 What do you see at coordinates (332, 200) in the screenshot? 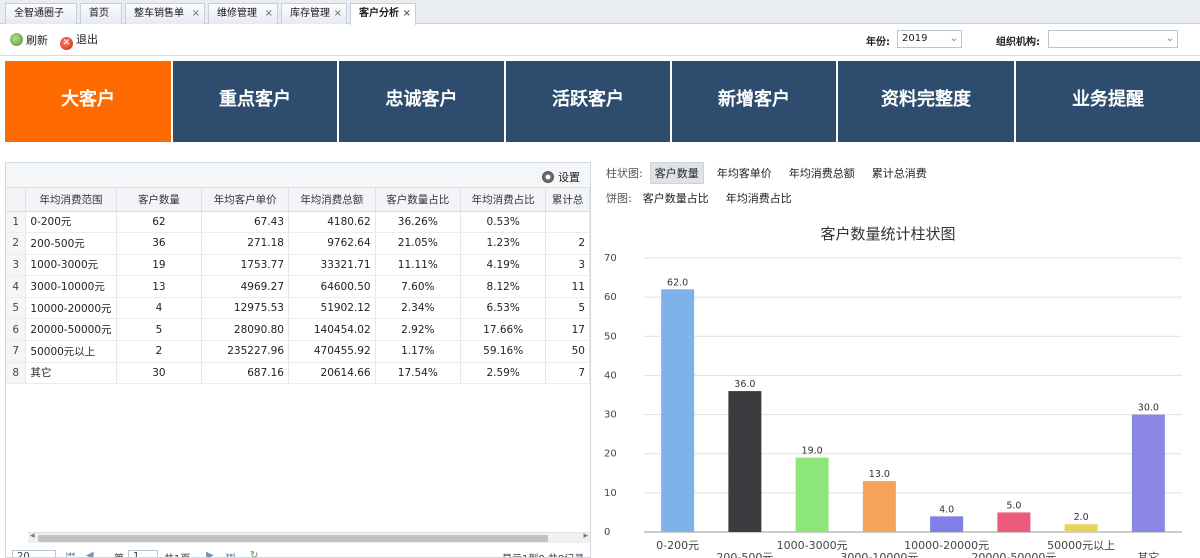
I see `column-header: 年均消费总额` at bounding box center [332, 200].